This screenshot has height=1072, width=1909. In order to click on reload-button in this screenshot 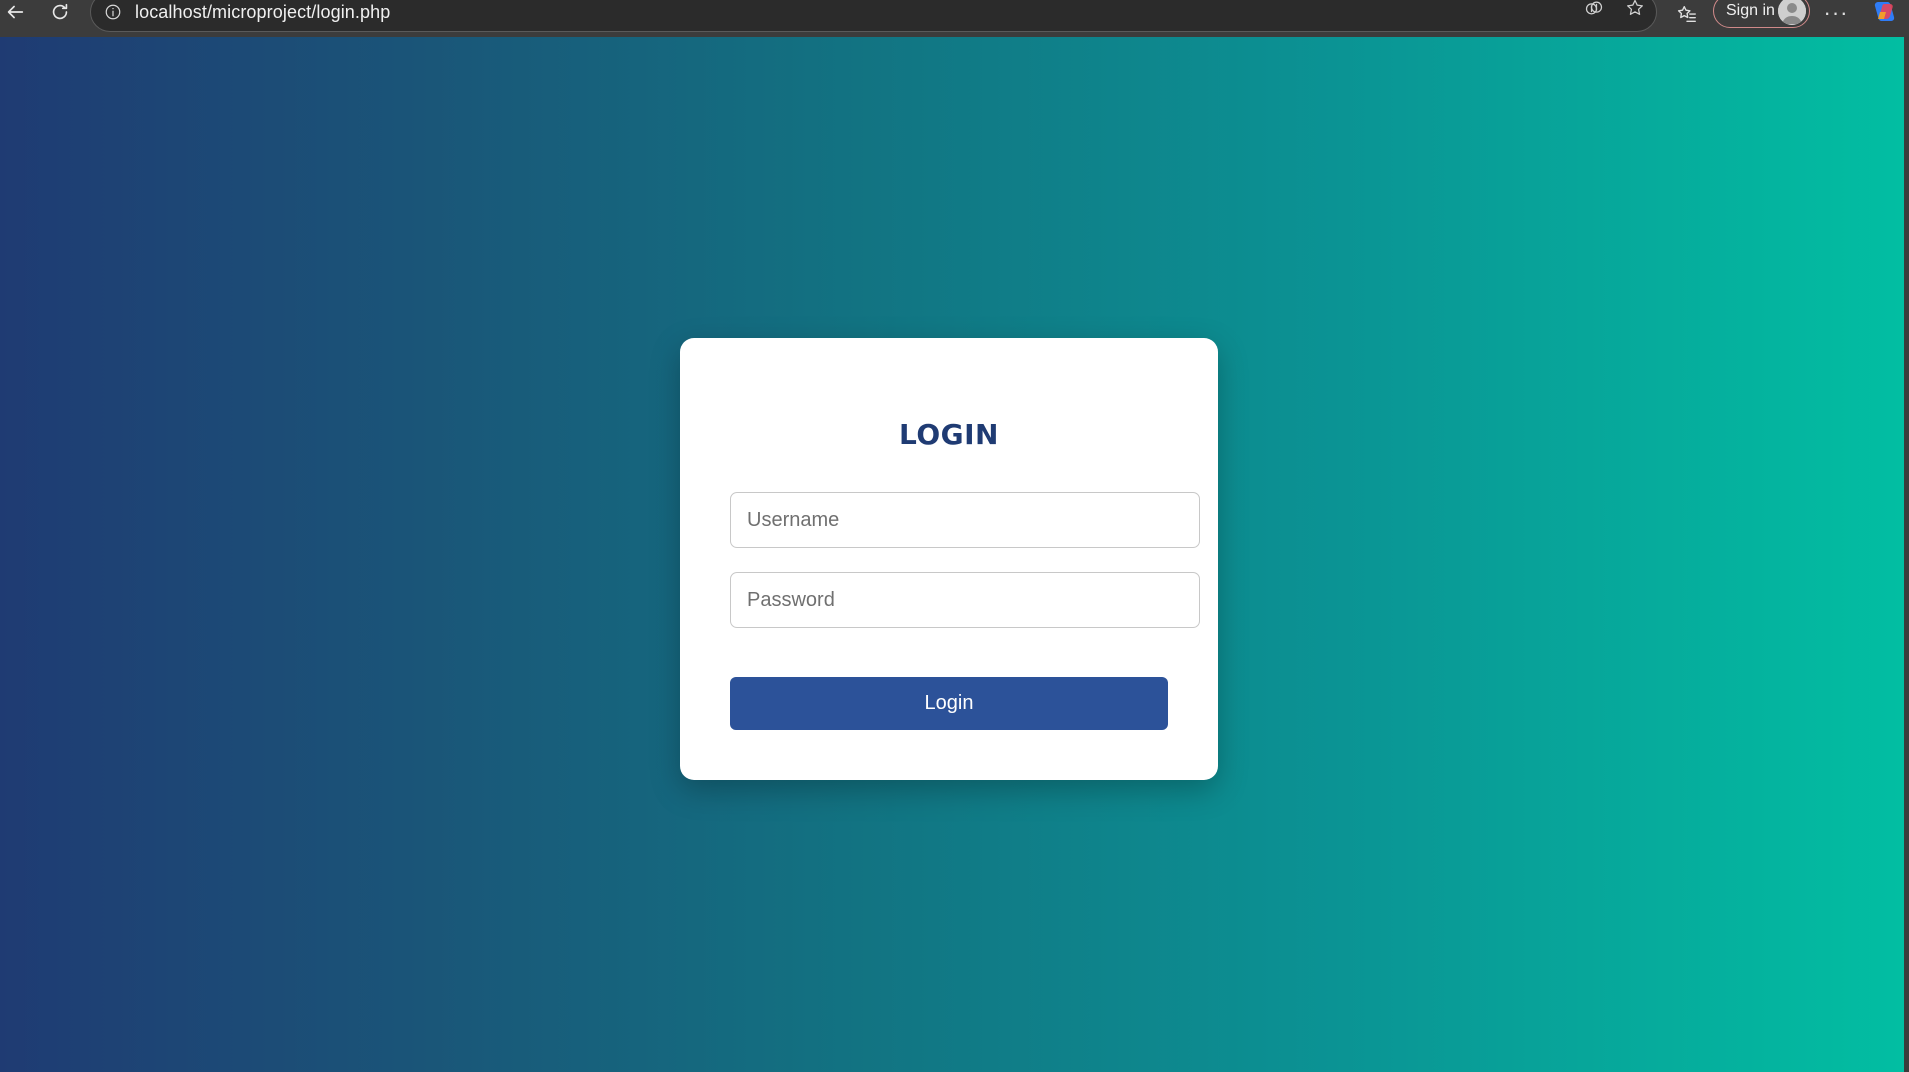, I will do `click(60, 13)`.